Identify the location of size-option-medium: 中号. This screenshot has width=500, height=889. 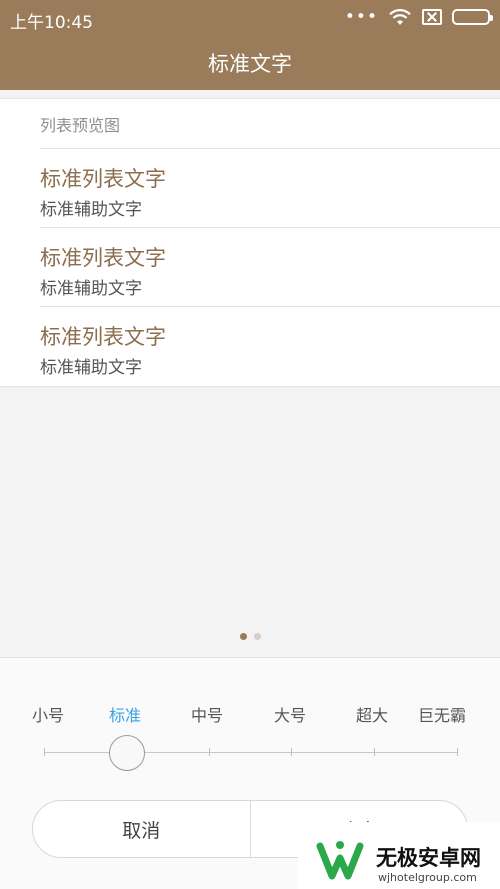
(207, 714).